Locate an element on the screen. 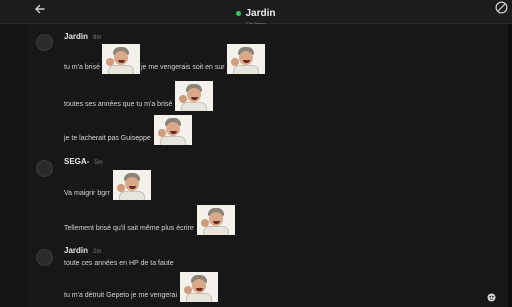  message-line: tu m'a brisé je me vengerais soit en sur is located at coordinates (164, 59).